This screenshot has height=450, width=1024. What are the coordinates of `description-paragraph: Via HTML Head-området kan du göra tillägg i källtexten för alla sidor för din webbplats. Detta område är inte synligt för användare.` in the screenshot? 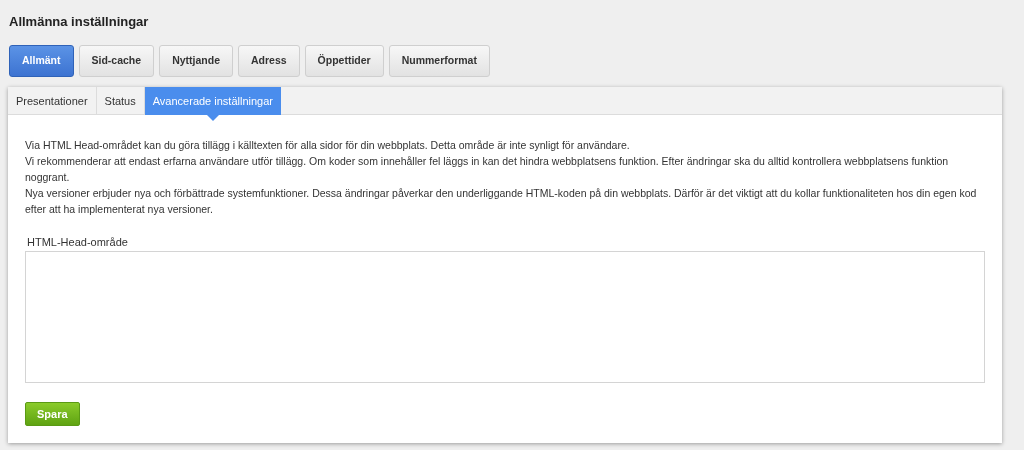 It's located at (328, 145).